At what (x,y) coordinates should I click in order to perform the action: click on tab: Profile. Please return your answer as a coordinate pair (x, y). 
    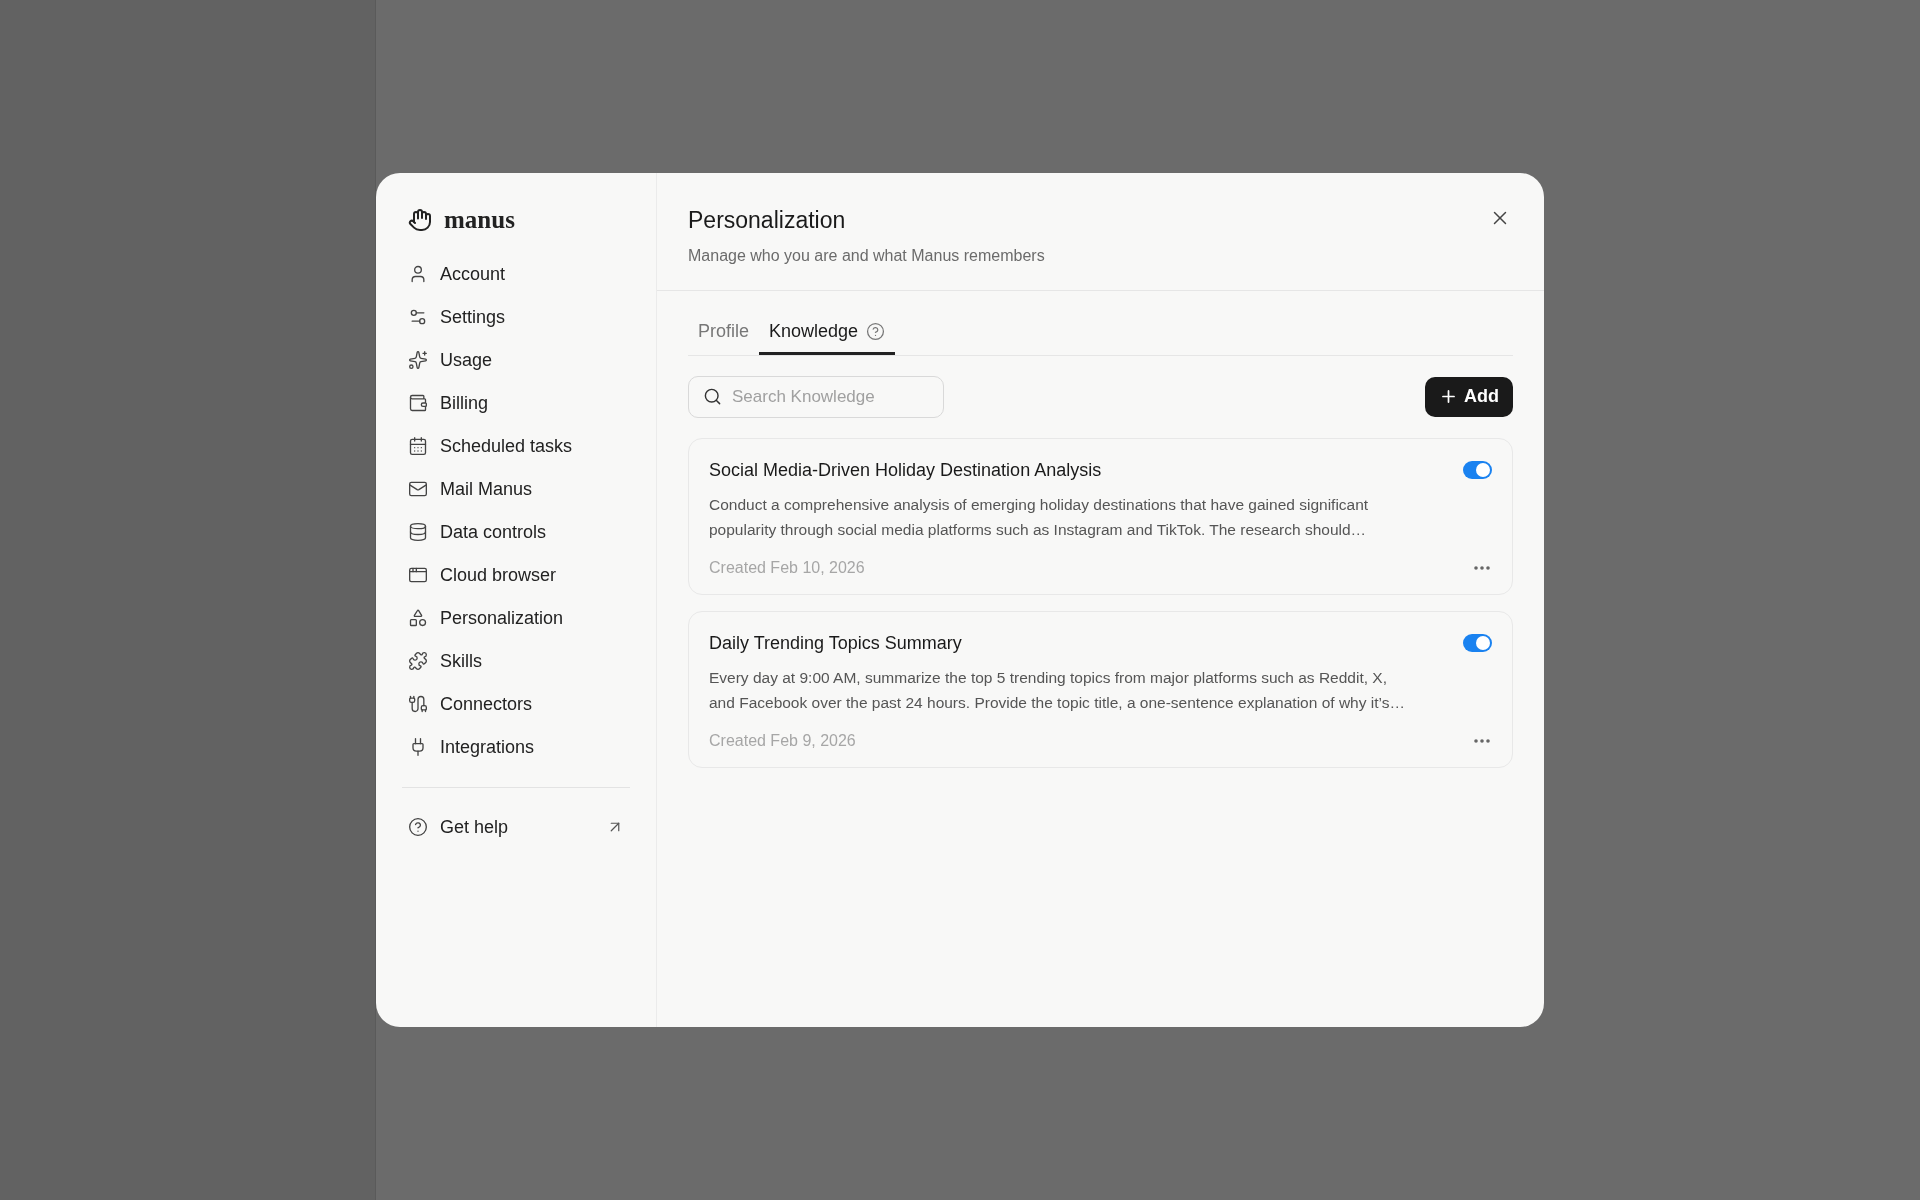
    Looking at the image, I should click on (724, 332).